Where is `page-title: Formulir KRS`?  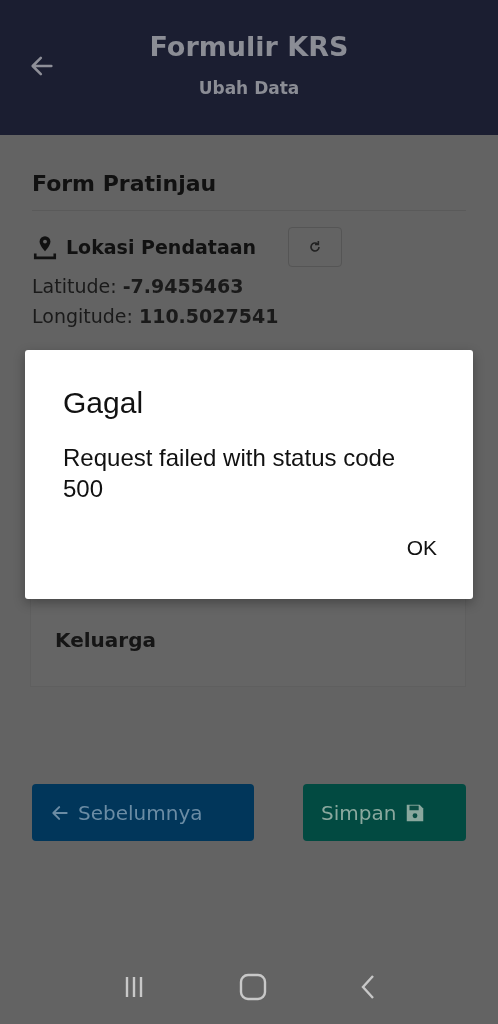 page-title: Formulir KRS is located at coordinates (249, 46).